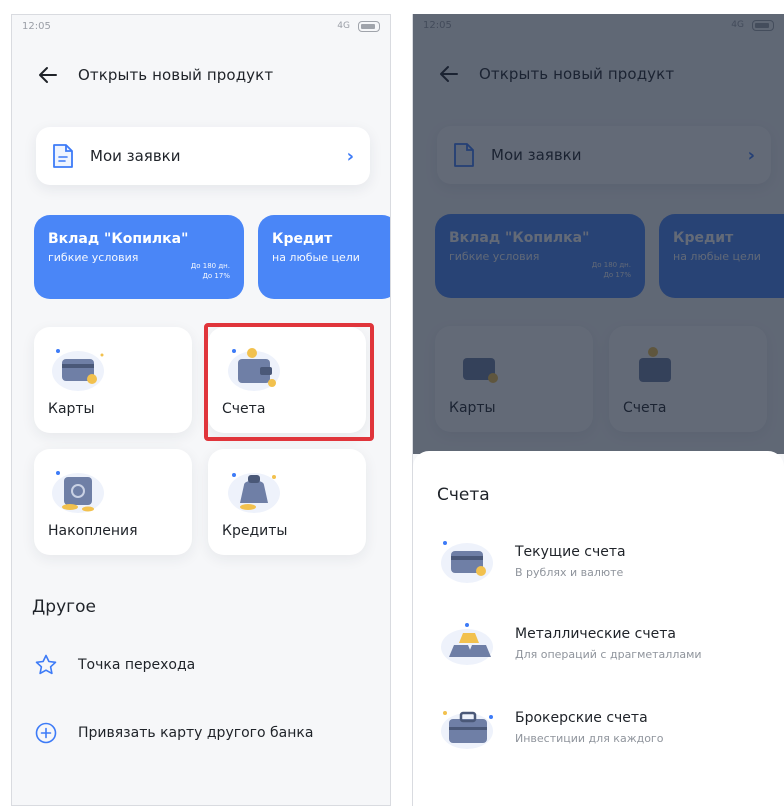 This screenshot has width=784, height=807. Describe the element at coordinates (468, 643) in the screenshot. I see `gold-bars-icon` at that location.